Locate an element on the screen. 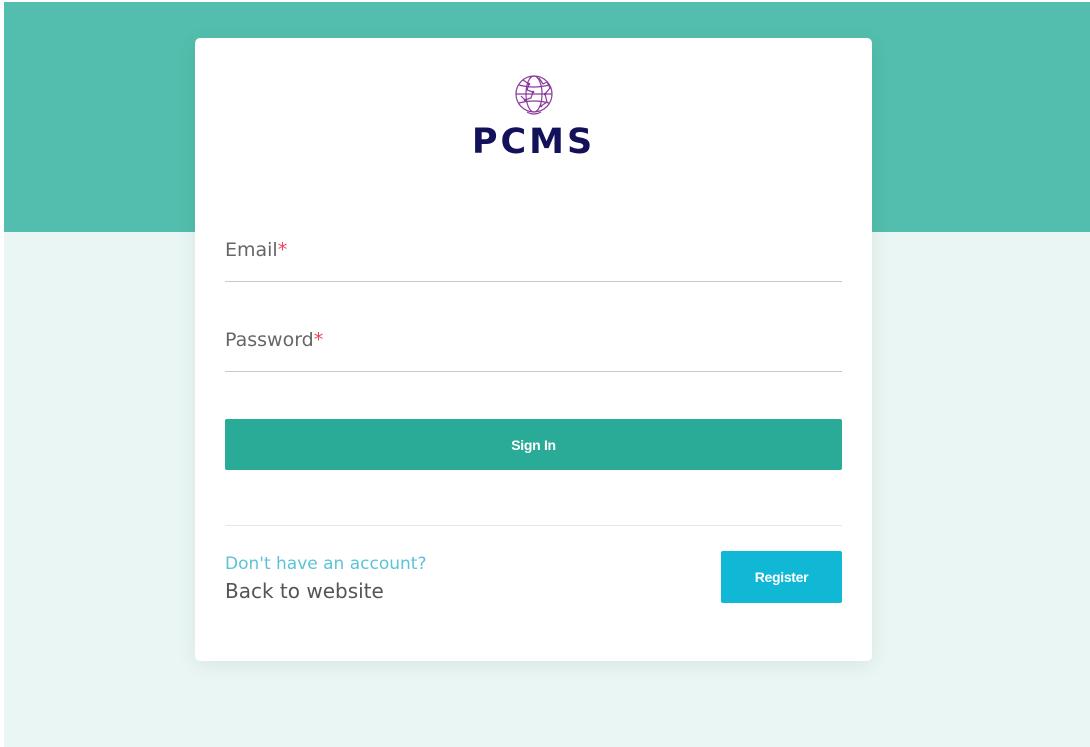 Image resolution: width=1090 pixels, height=747 pixels. divider is located at coordinates (533, 525).